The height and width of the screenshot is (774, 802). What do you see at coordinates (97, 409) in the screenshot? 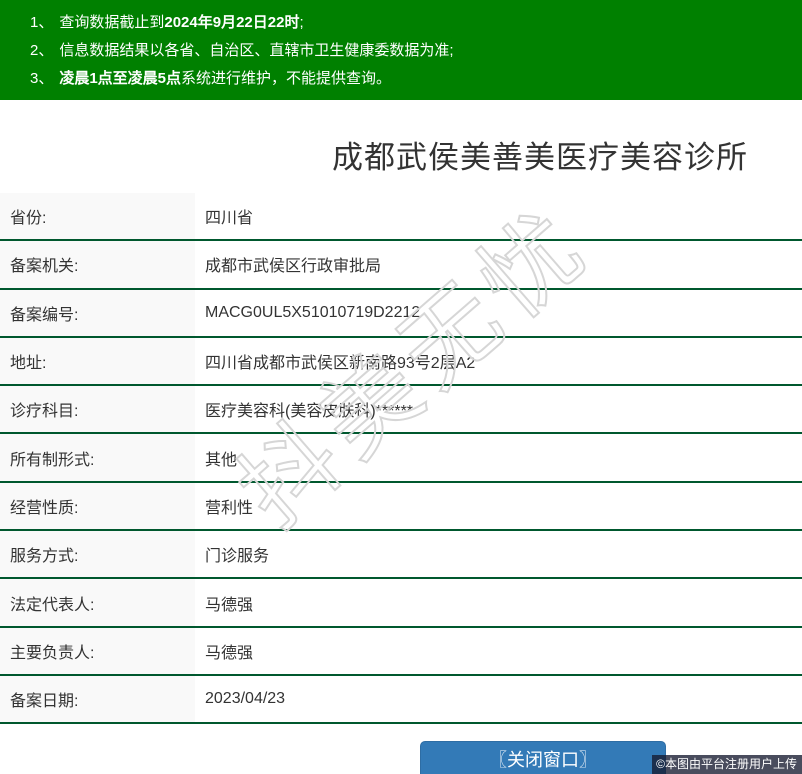
I see `row-label: 诊疗科目:` at bounding box center [97, 409].